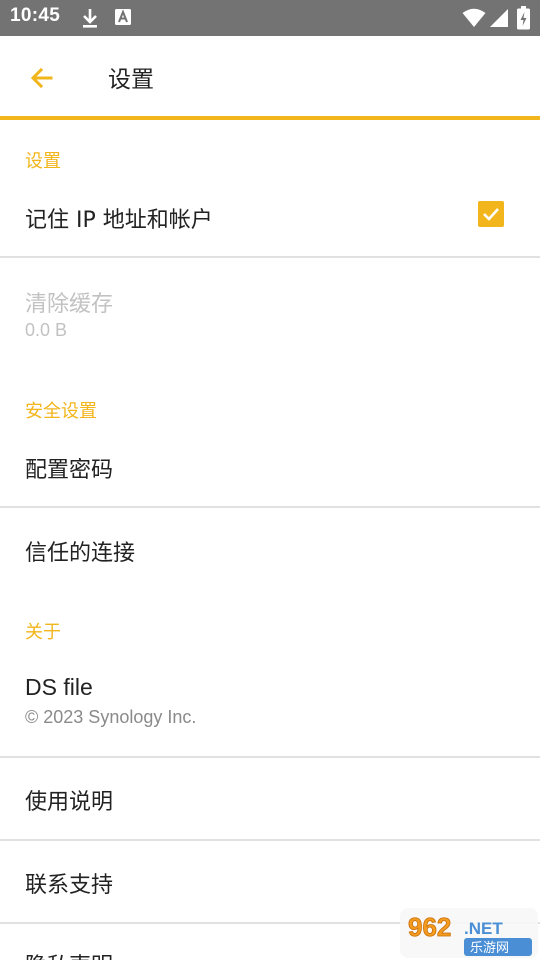  What do you see at coordinates (61, 411) in the screenshot?
I see `section-header-security: 安全设置` at bounding box center [61, 411].